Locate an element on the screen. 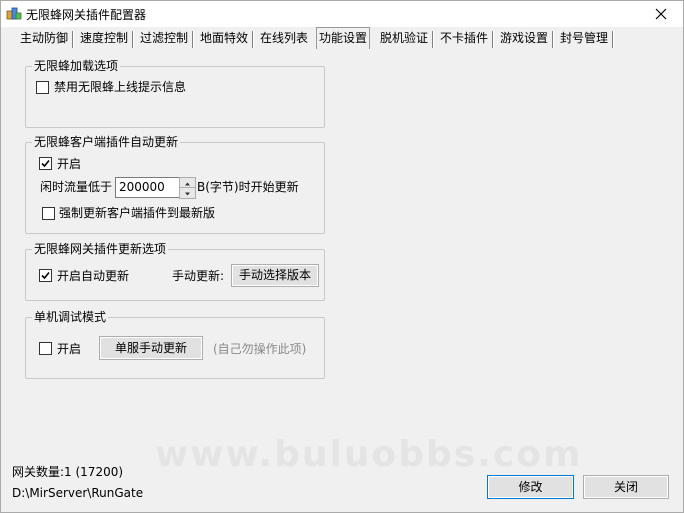 This screenshot has width=684, height=513. debug-hint: (自己勿操作此项) is located at coordinates (260, 349).